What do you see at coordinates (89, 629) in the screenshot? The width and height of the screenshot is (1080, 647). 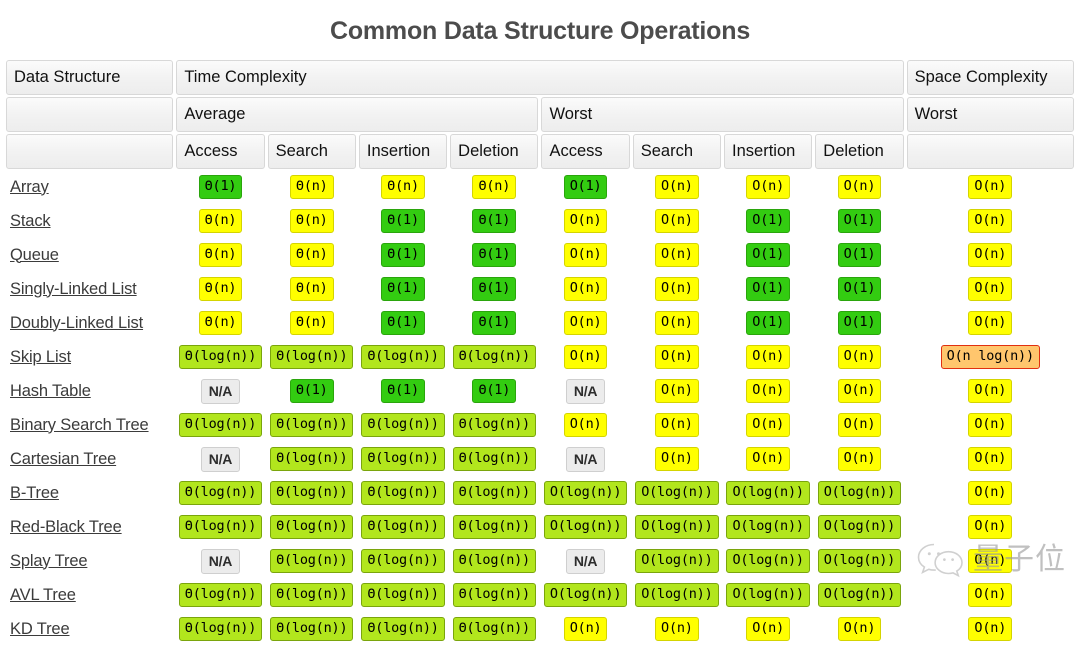 I see `row-label-kd-tree: KD Tree` at bounding box center [89, 629].